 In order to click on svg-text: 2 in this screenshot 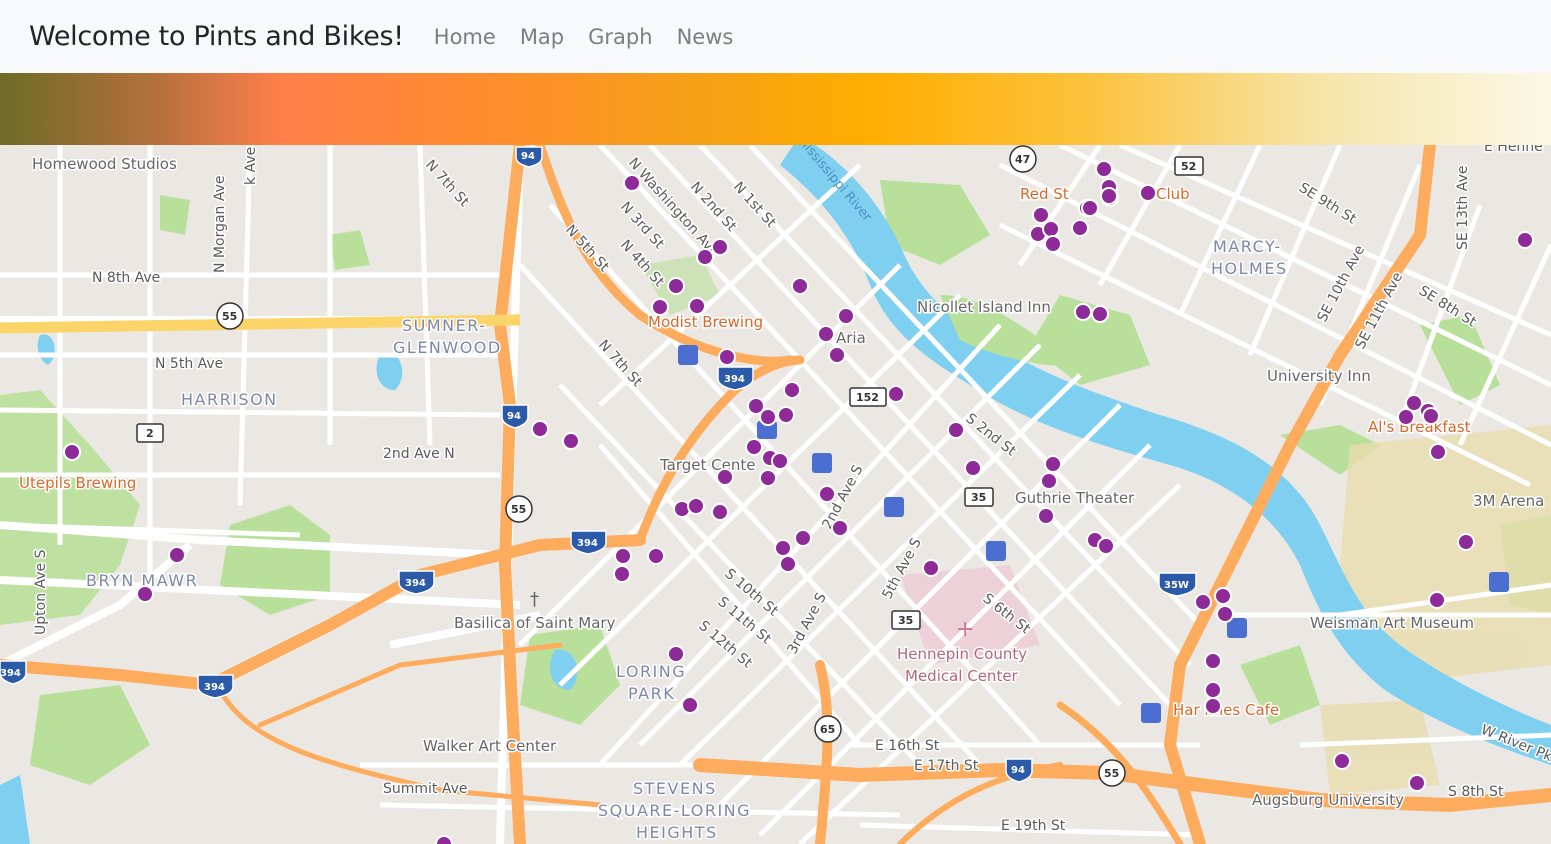, I will do `click(150, 433)`.